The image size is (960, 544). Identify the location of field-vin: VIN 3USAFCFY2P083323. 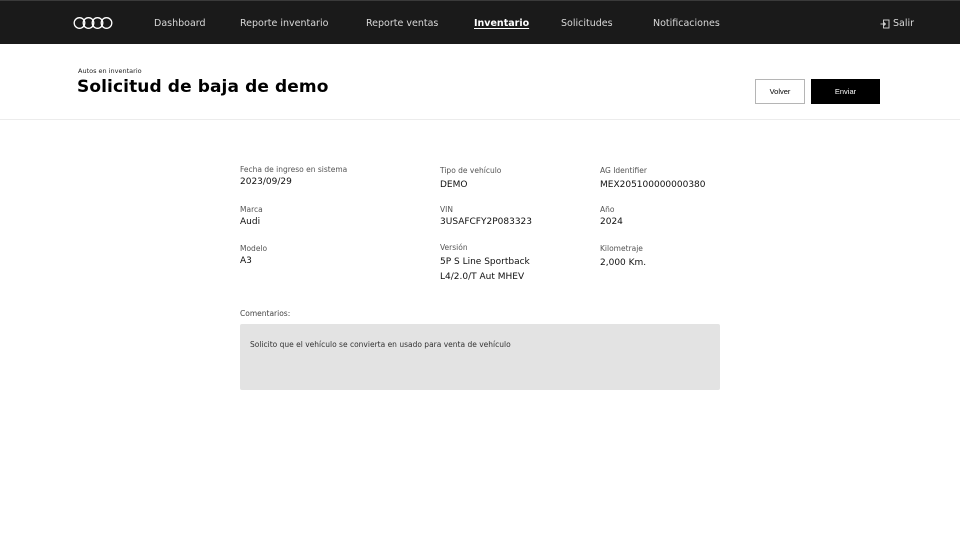
(486, 217).